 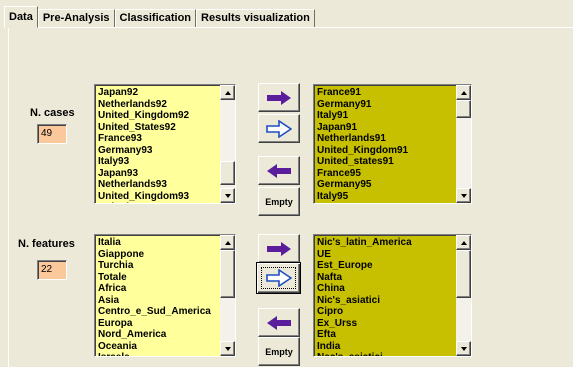 I want to click on list-item: United_Kingdom93, so click(x=166, y=197).